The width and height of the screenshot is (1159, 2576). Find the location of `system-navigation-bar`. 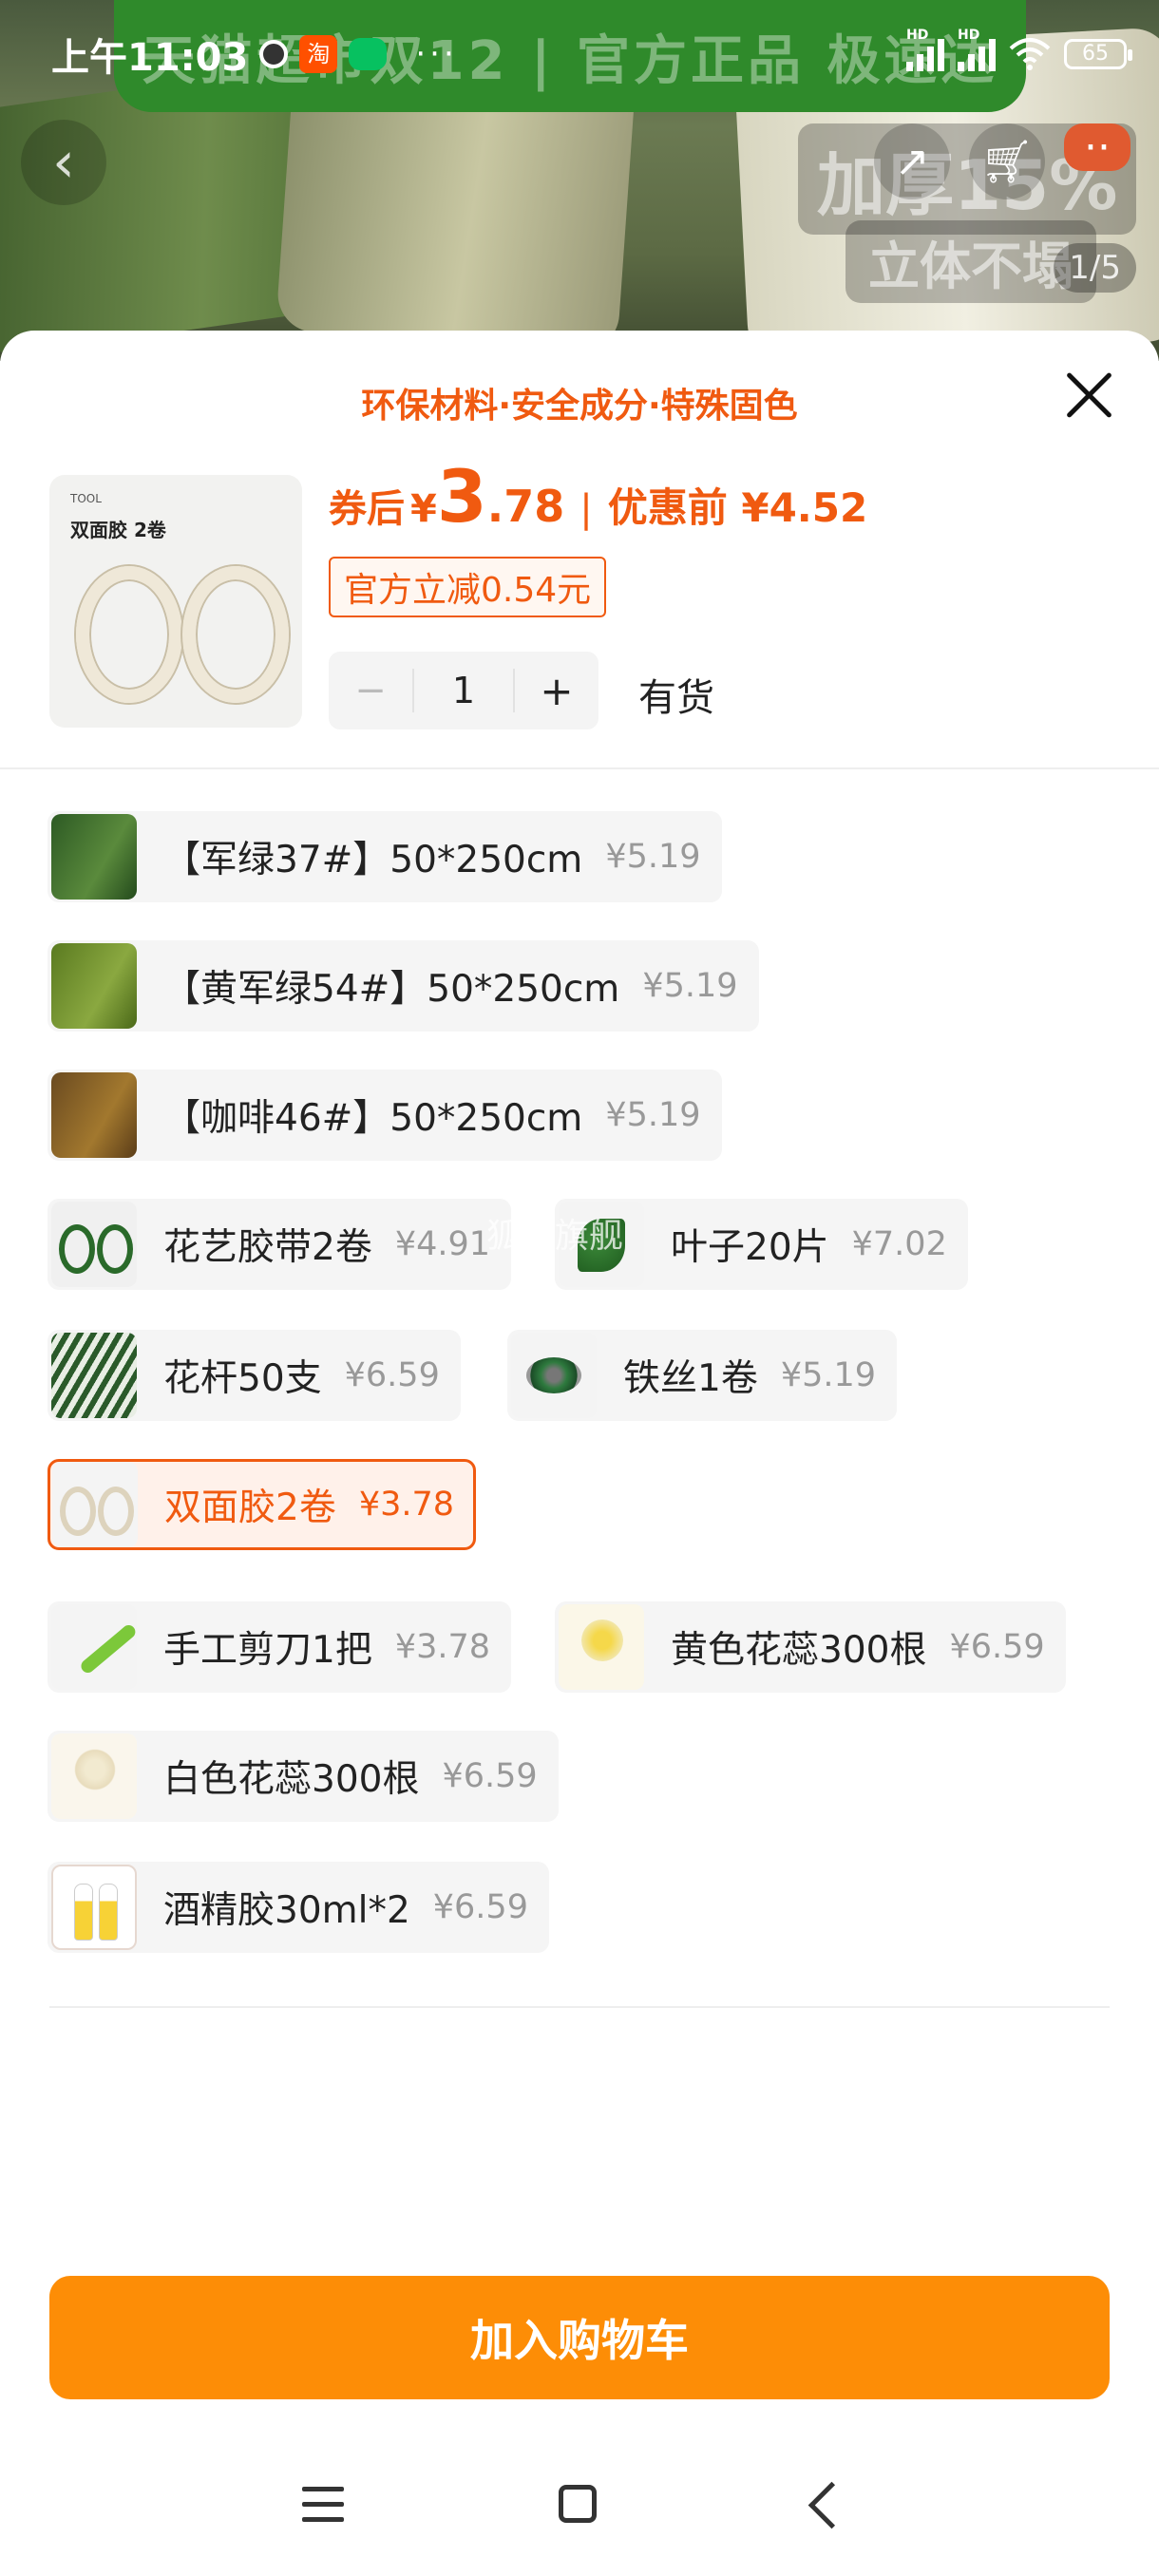

system-navigation-bar is located at coordinates (579, 2509).